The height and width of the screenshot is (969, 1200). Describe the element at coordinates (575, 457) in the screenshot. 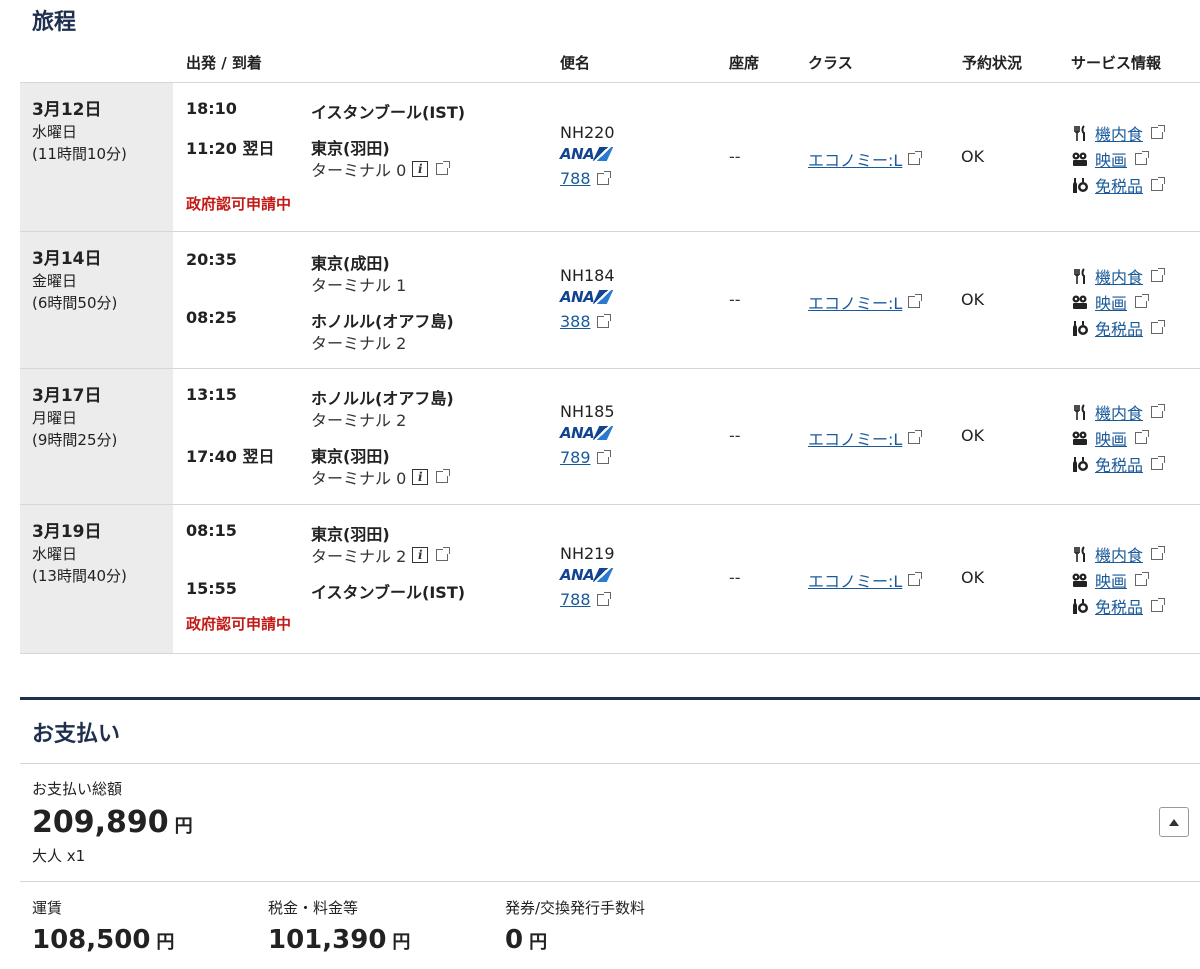

I see `aircraft-link: 789` at that location.